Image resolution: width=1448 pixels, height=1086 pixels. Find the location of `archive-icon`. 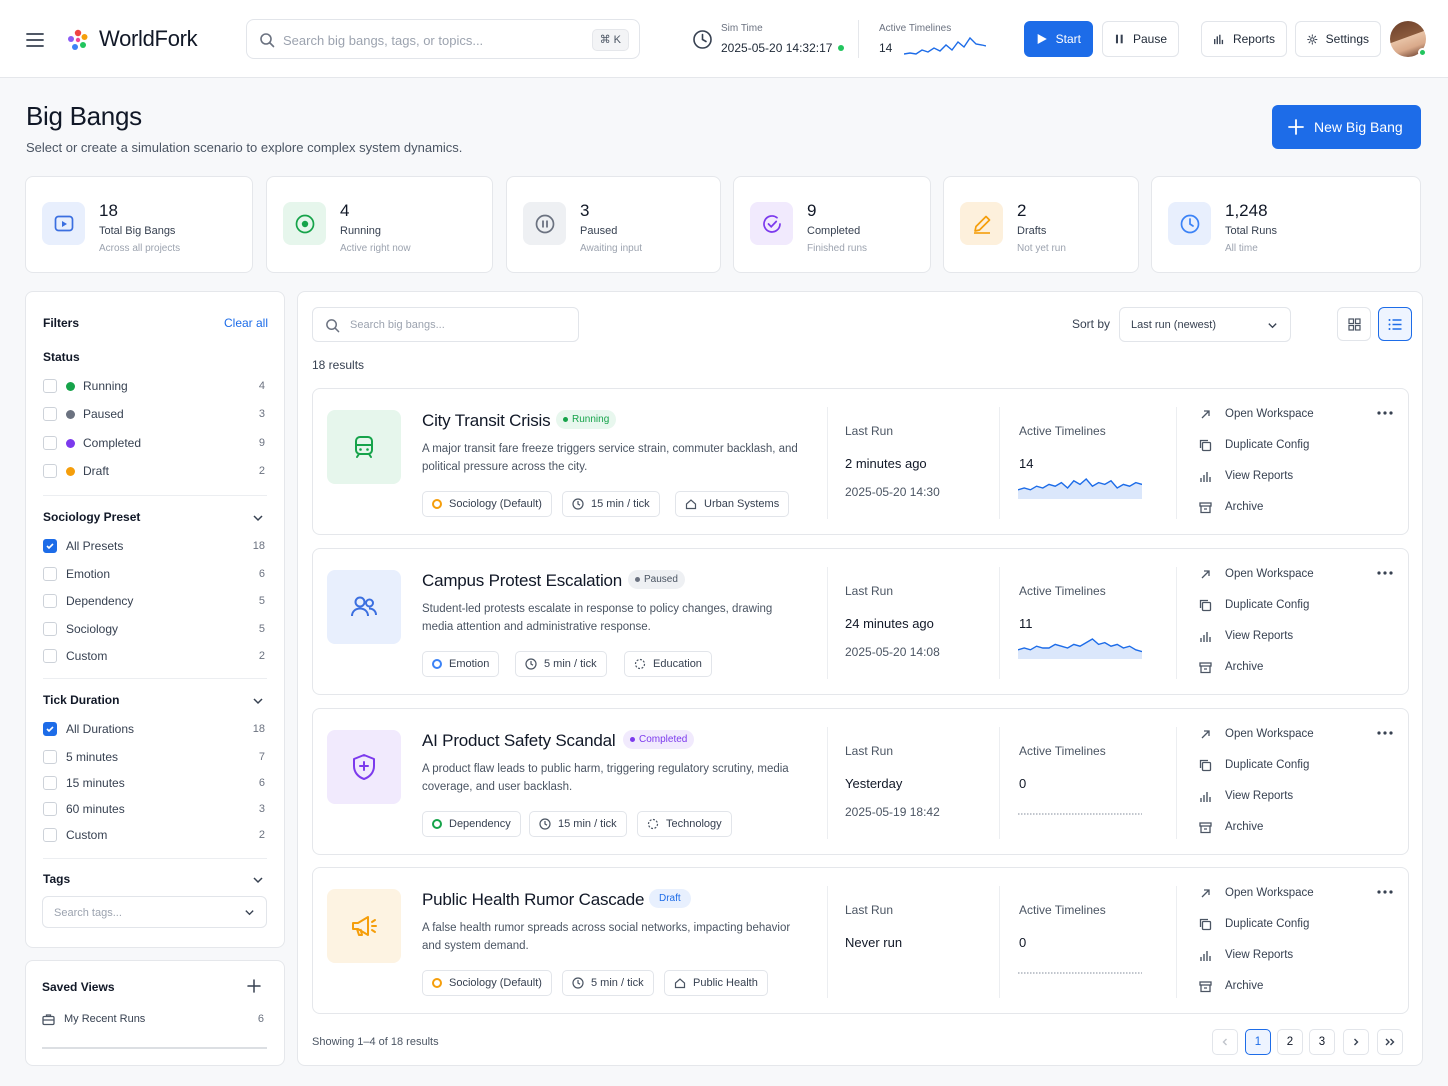

archive-icon is located at coordinates (1205, 667).